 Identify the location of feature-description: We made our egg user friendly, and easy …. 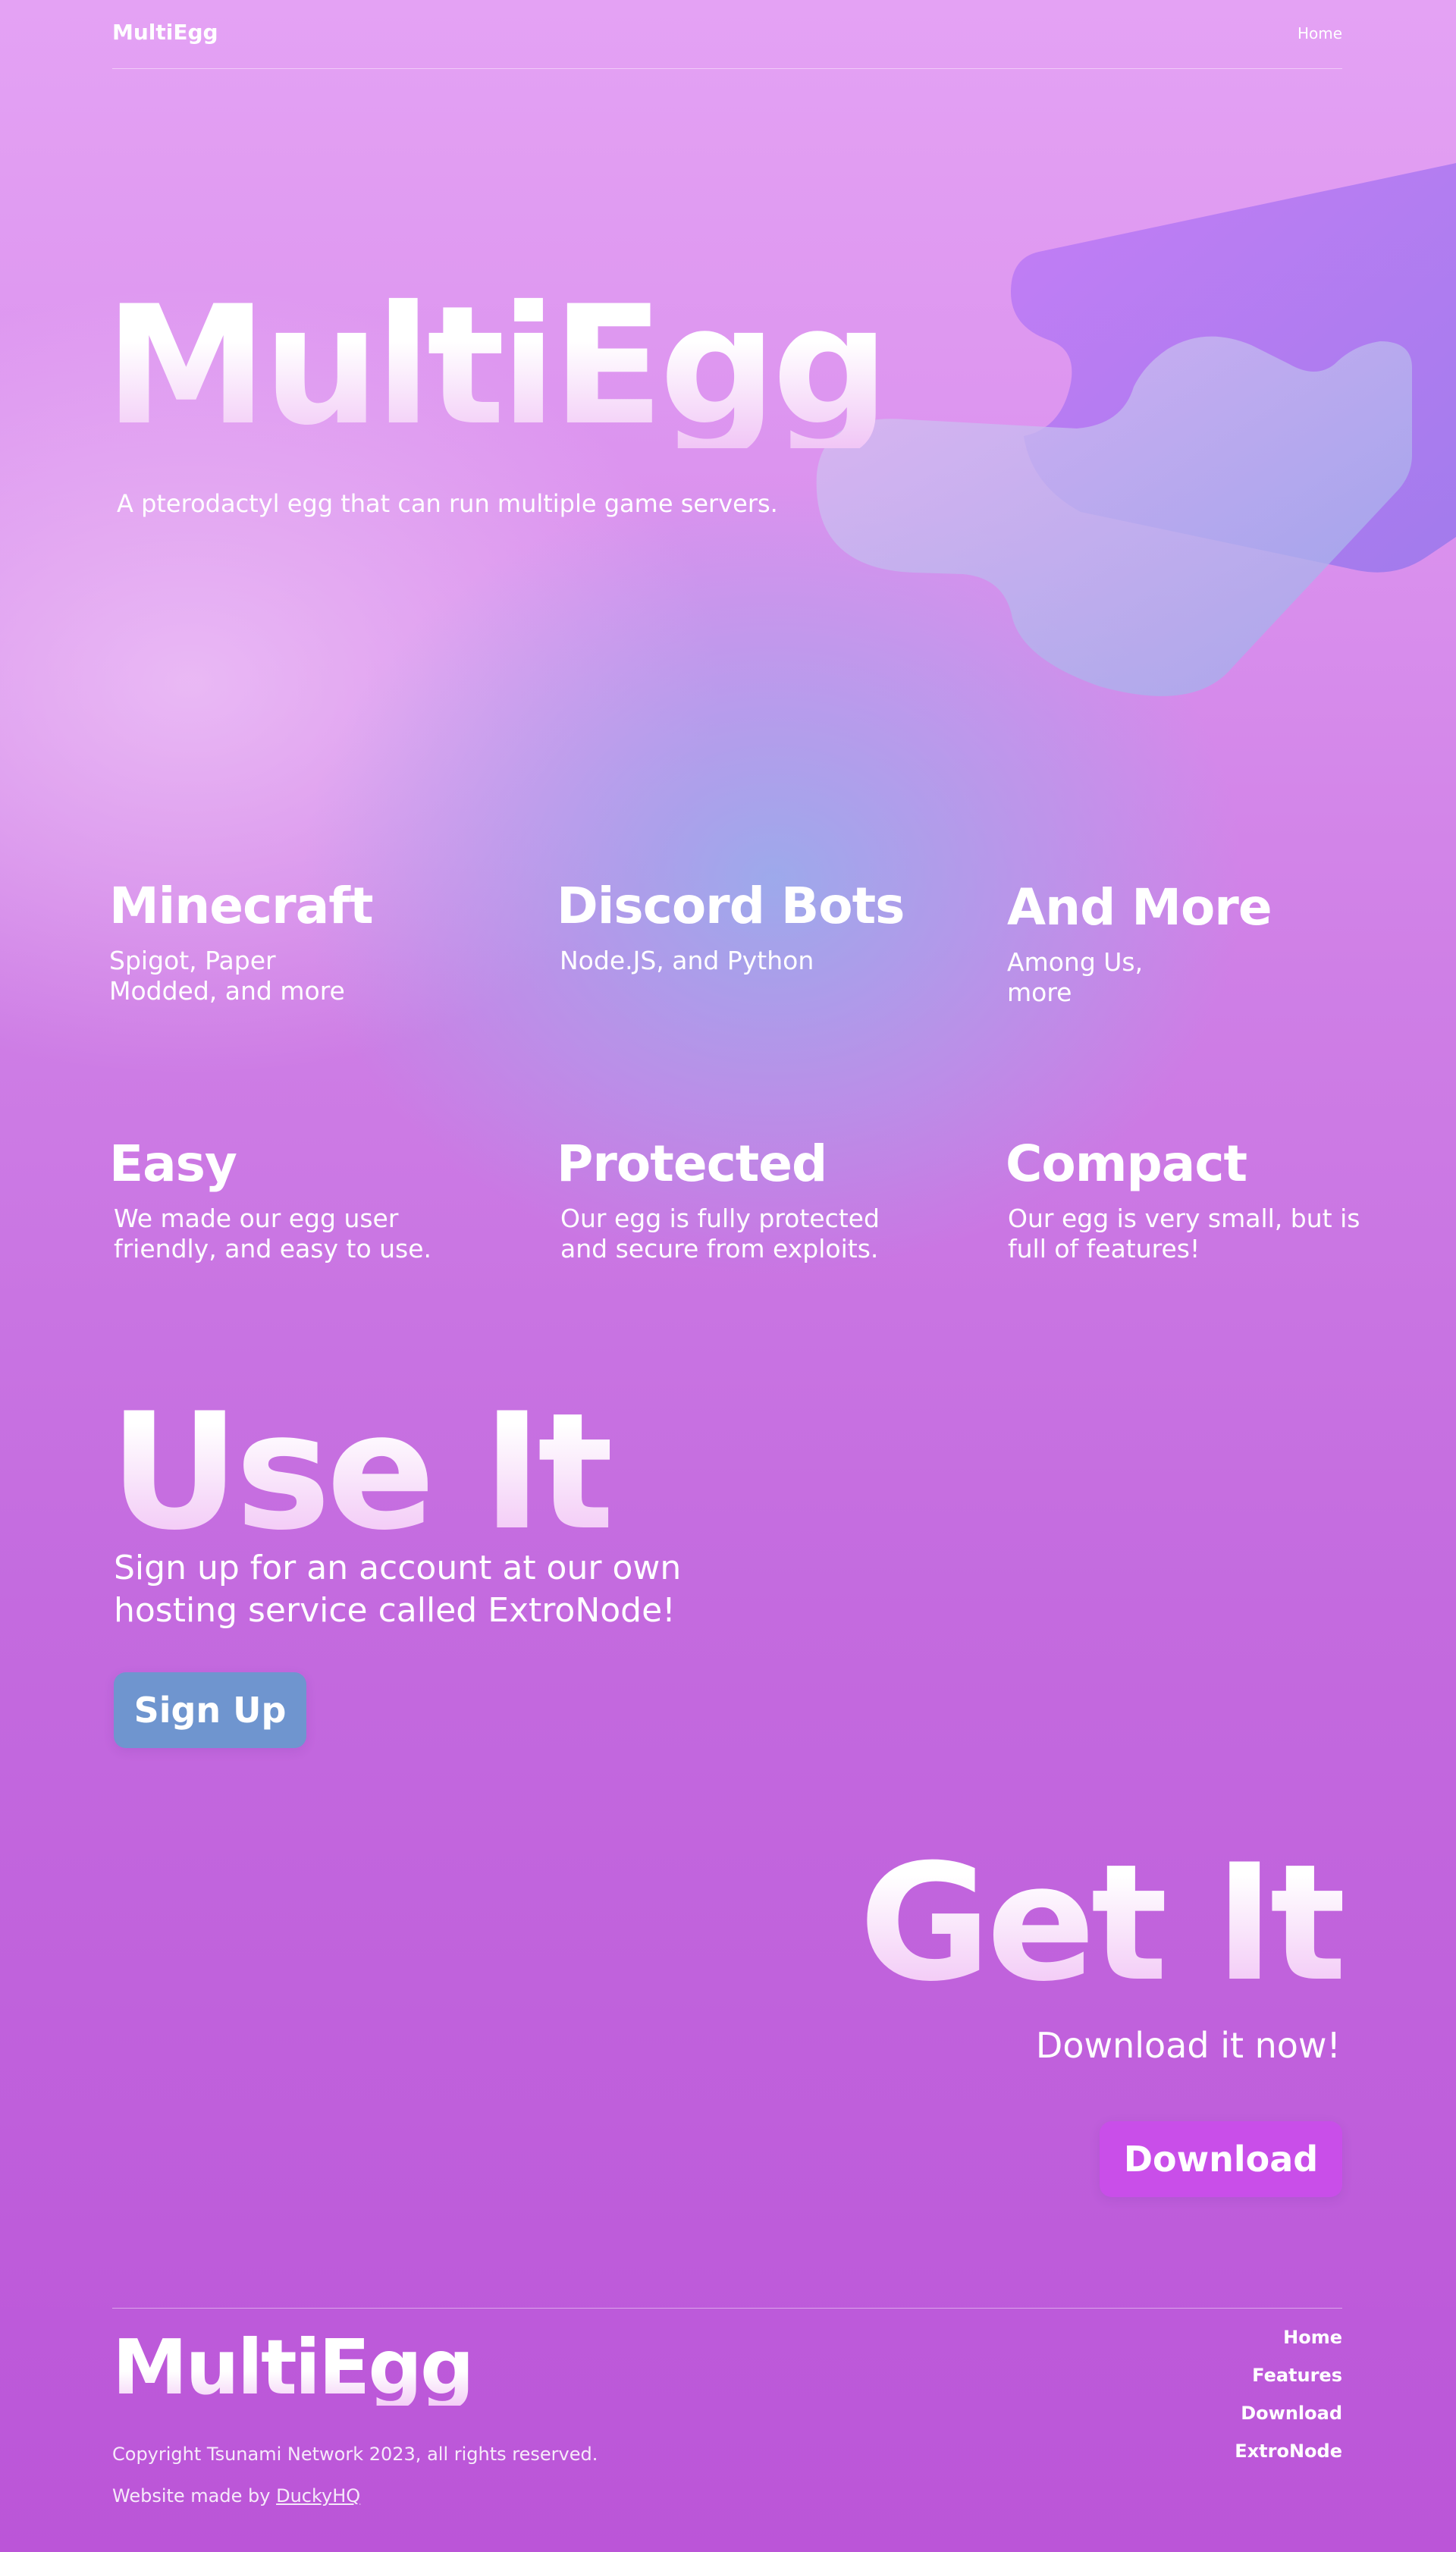
(273, 1234).